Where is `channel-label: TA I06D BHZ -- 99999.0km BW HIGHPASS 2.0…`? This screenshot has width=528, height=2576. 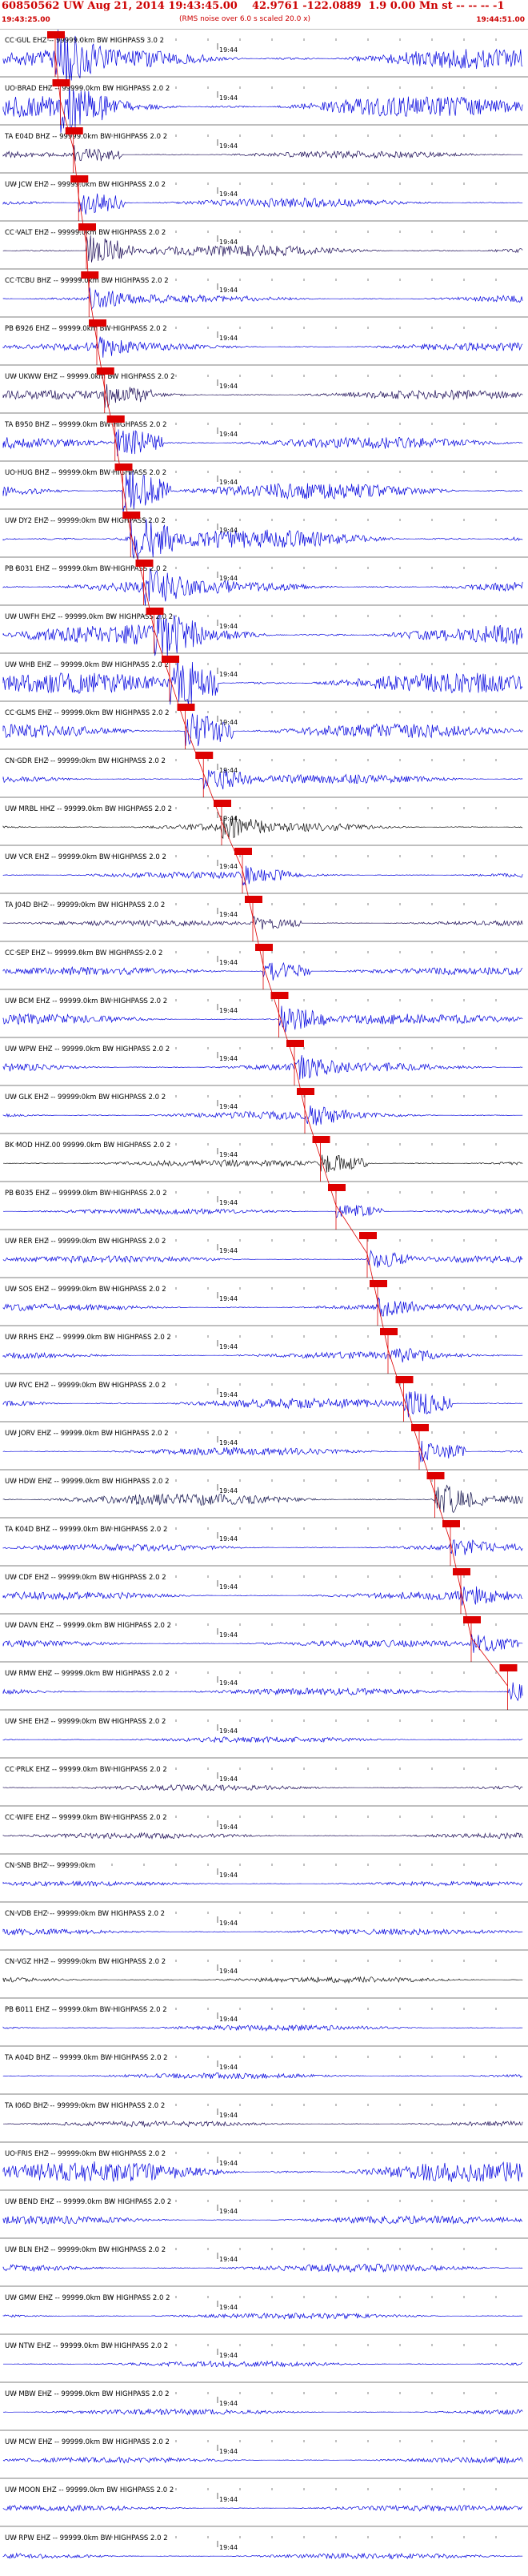
channel-label: TA I06D BHZ -- 99999.0km BW HIGHPASS 2.0… is located at coordinates (84, 2106).